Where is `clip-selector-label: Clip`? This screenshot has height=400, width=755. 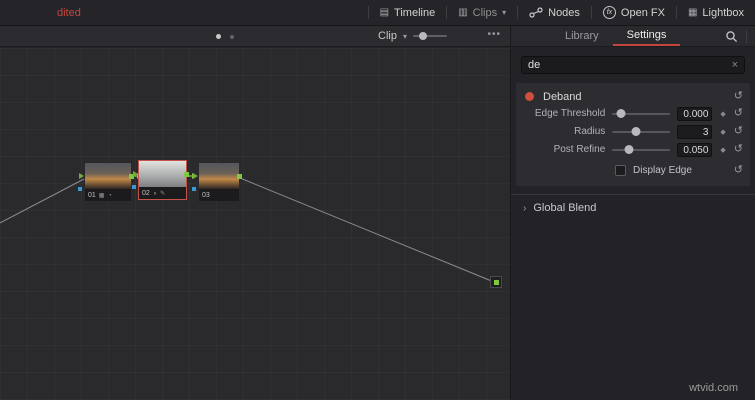
clip-selector-label: Clip is located at coordinates (387, 36).